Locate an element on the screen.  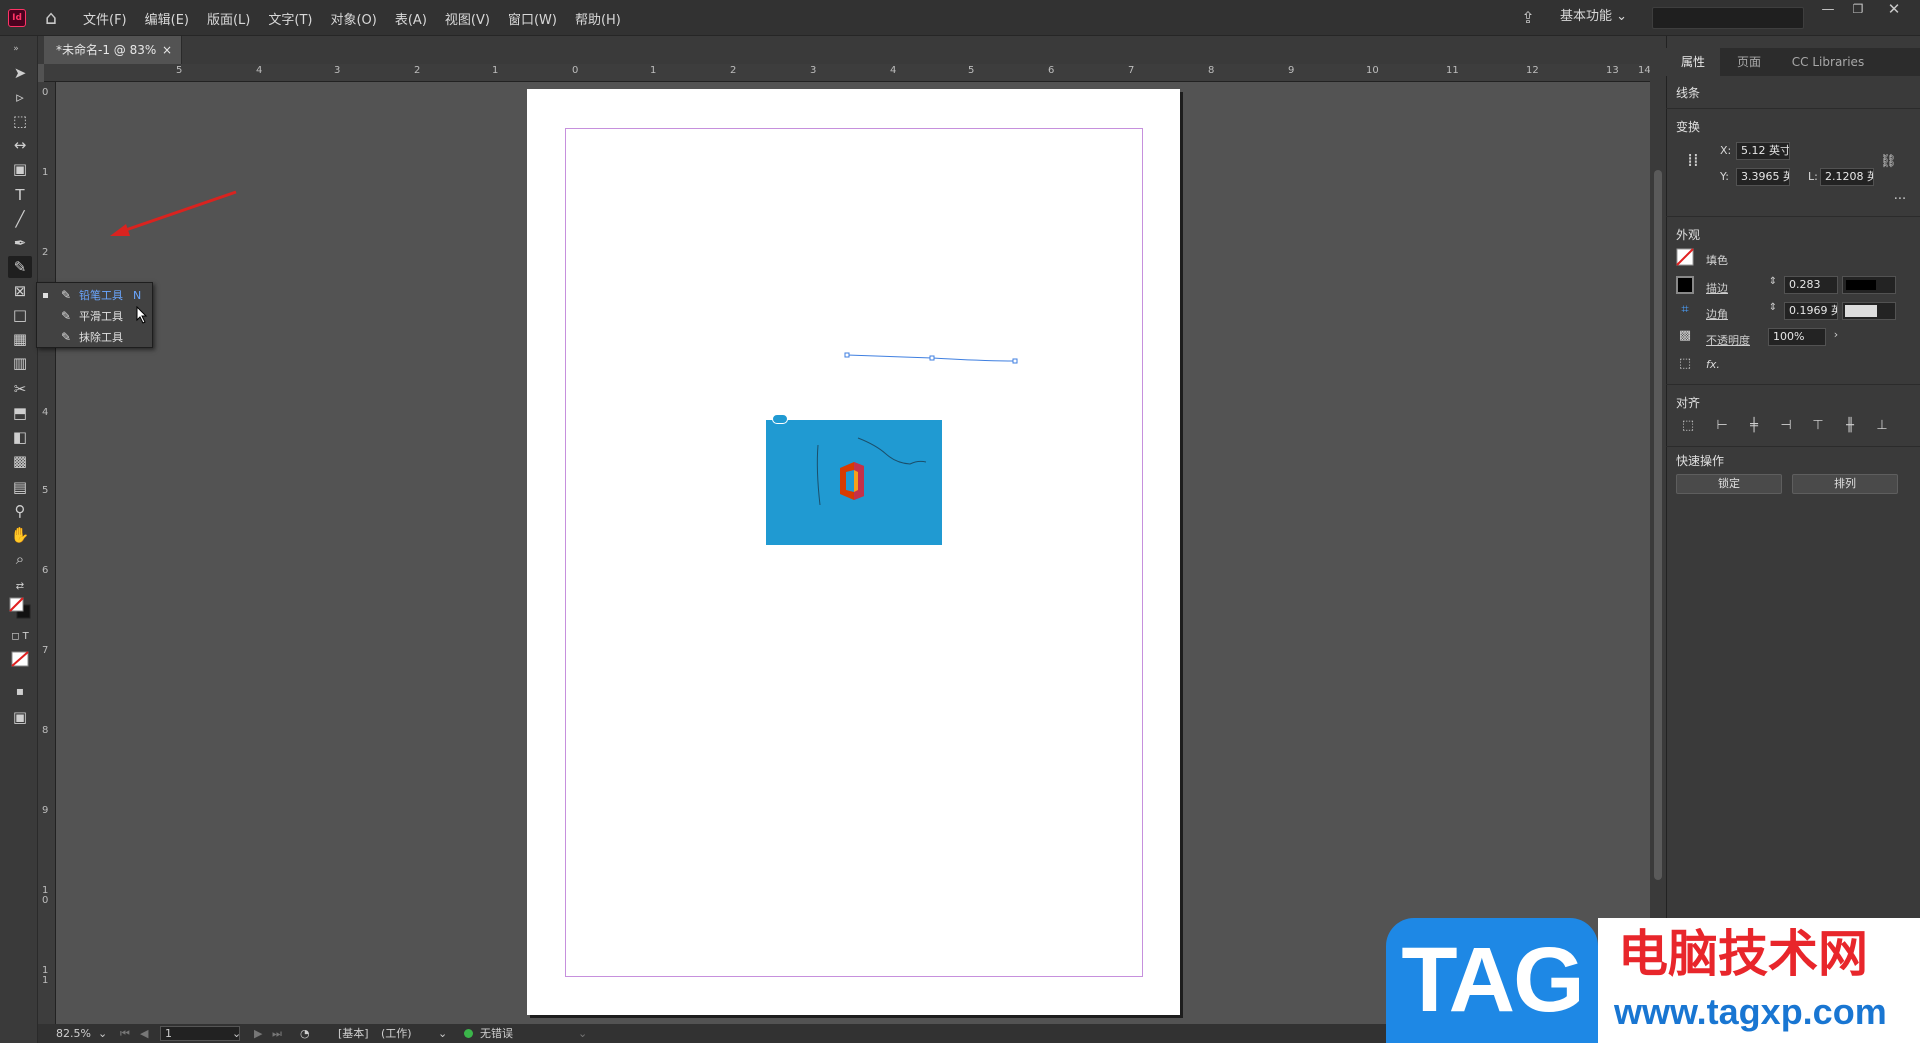
home-icon: ⌂ is located at coordinates (51, 18).